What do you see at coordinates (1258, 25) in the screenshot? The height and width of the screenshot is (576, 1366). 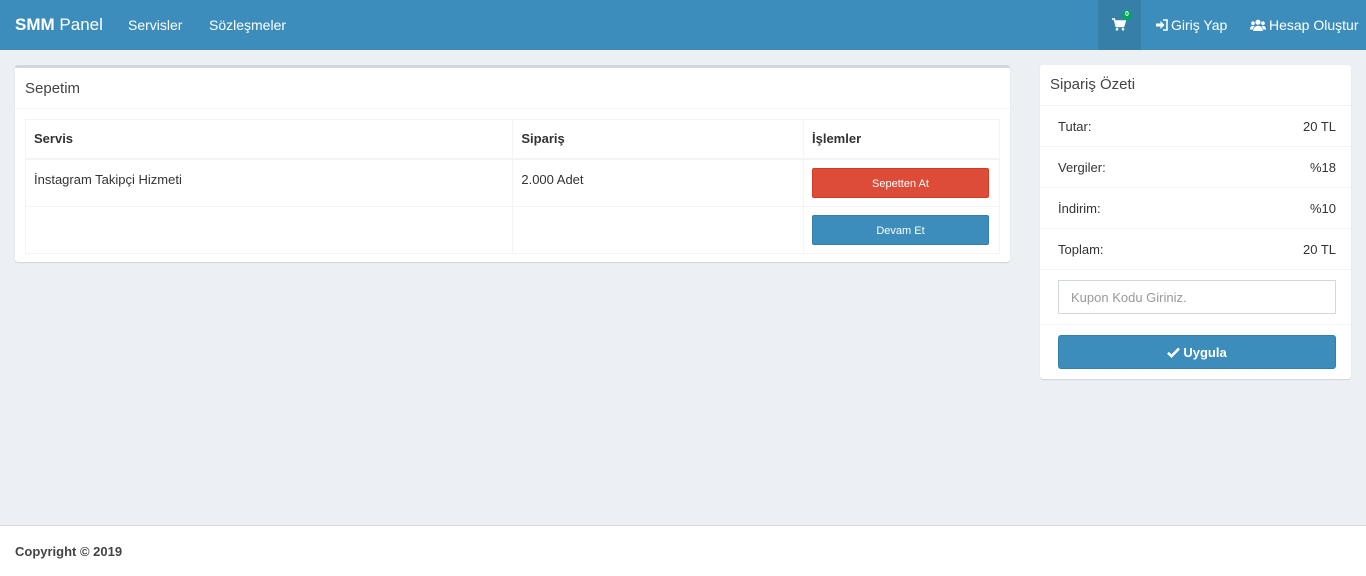 I see `users-icon` at bounding box center [1258, 25].